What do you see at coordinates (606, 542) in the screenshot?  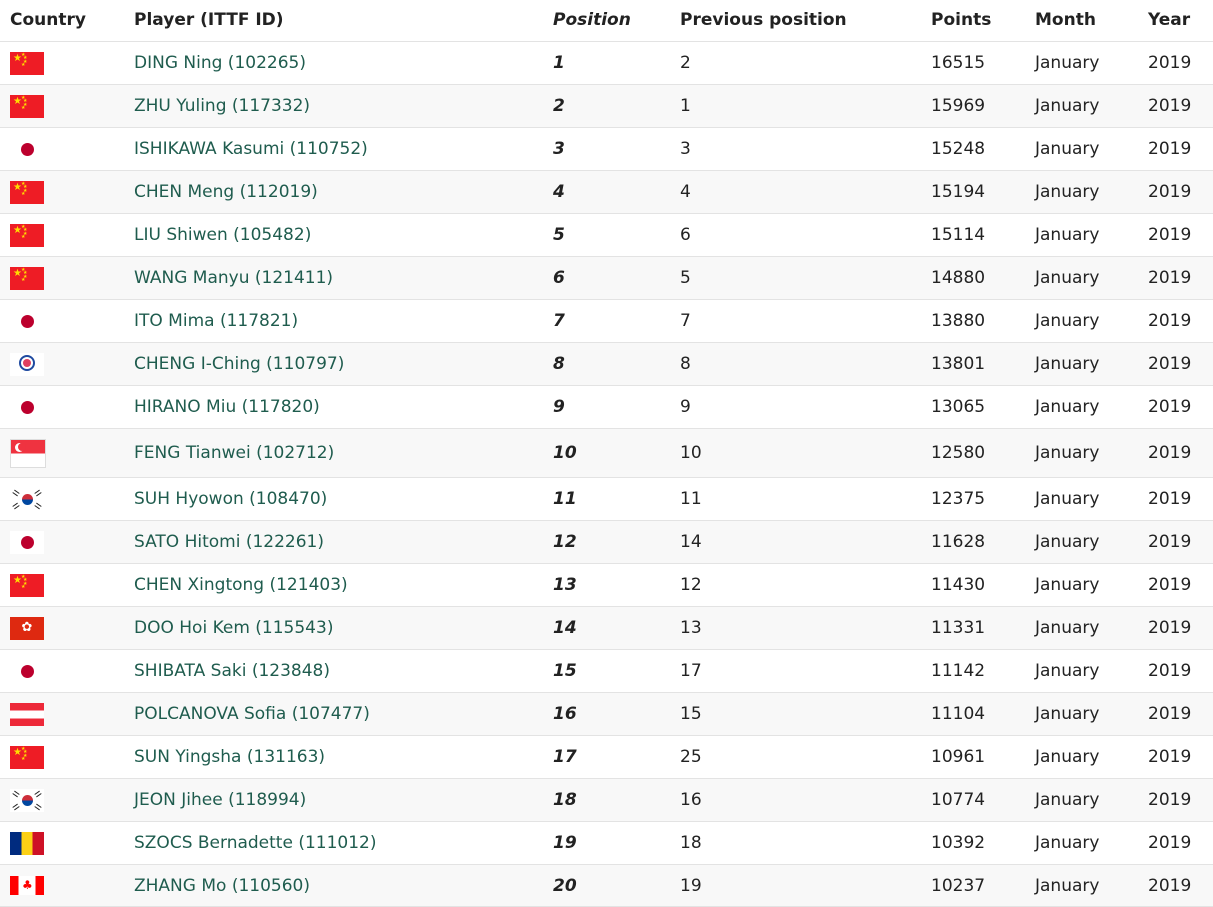 I see `table-row: SATO Hitomi (122261) 12 14 11628 January 2019` at bounding box center [606, 542].